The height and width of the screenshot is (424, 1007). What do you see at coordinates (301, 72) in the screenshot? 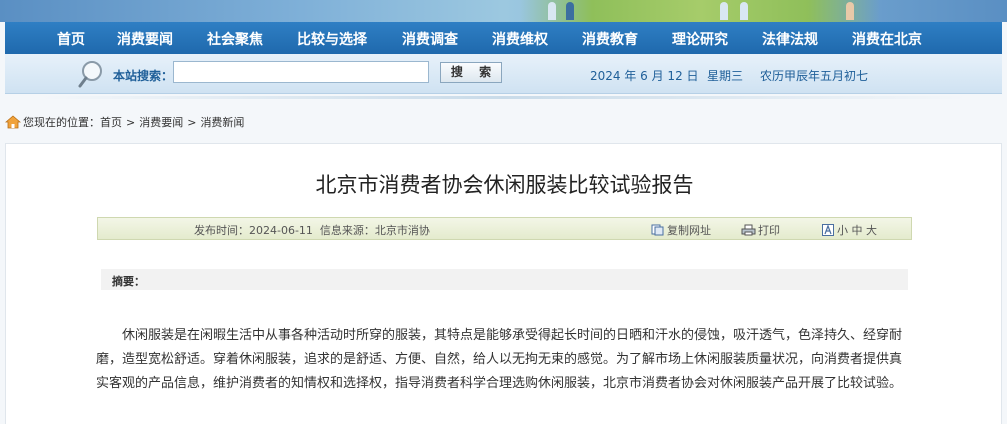
I see `search-input` at bounding box center [301, 72].